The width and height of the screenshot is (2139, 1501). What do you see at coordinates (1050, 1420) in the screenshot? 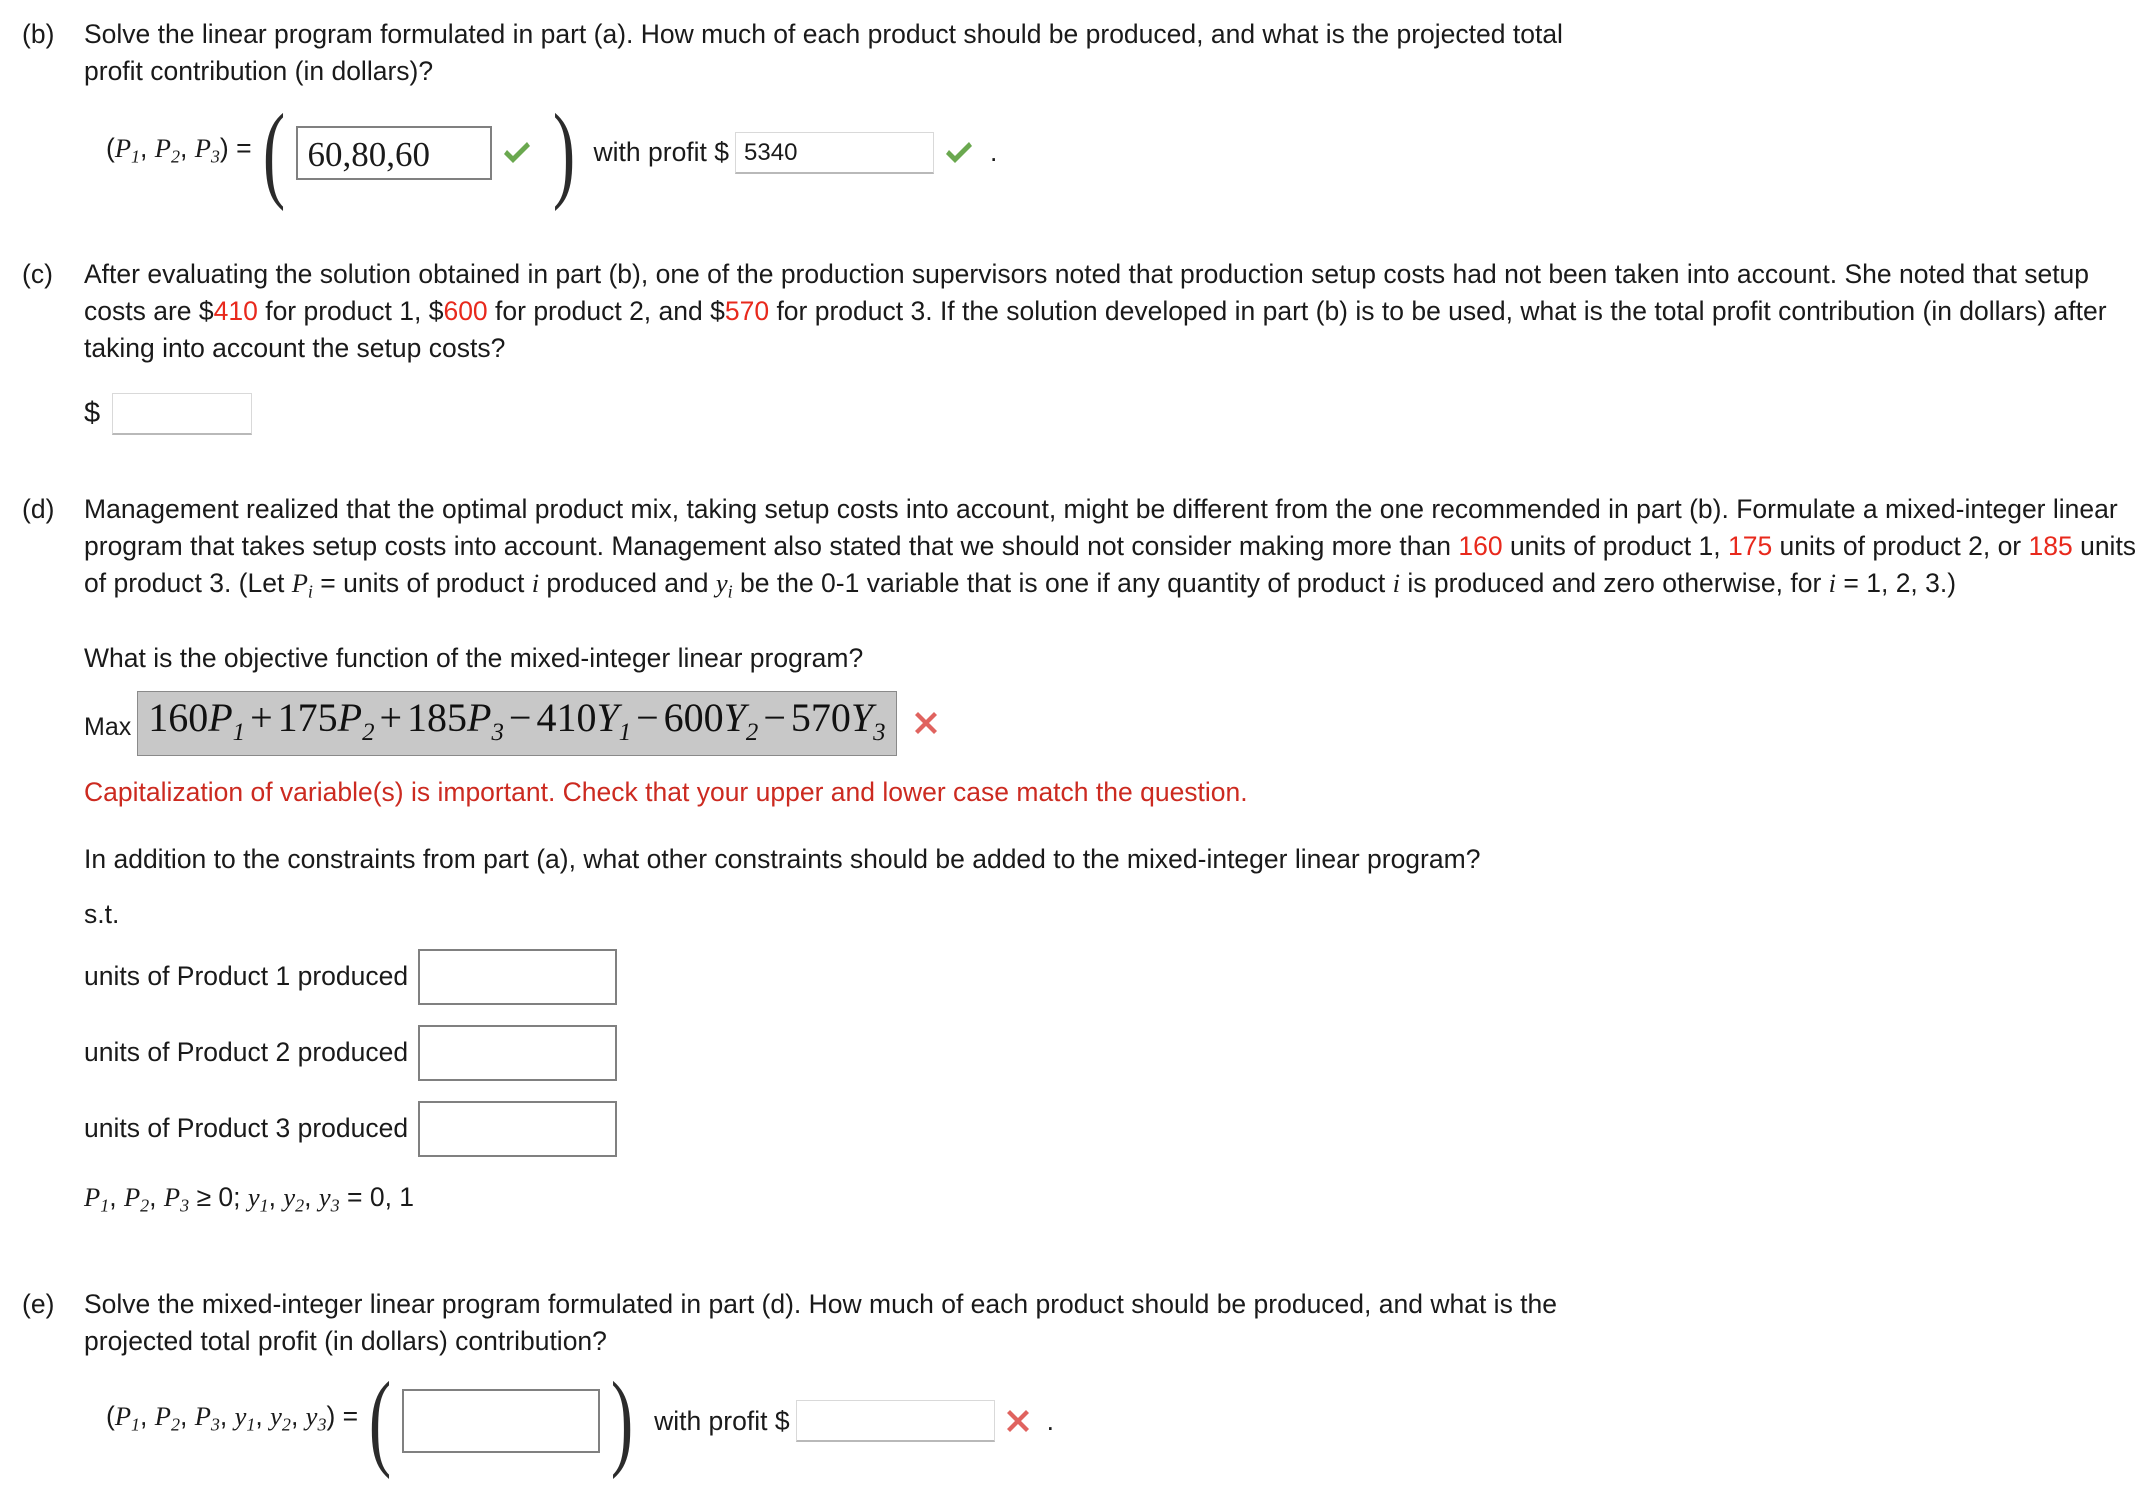
I see `part-e-period: .` at bounding box center [1050, 1420].